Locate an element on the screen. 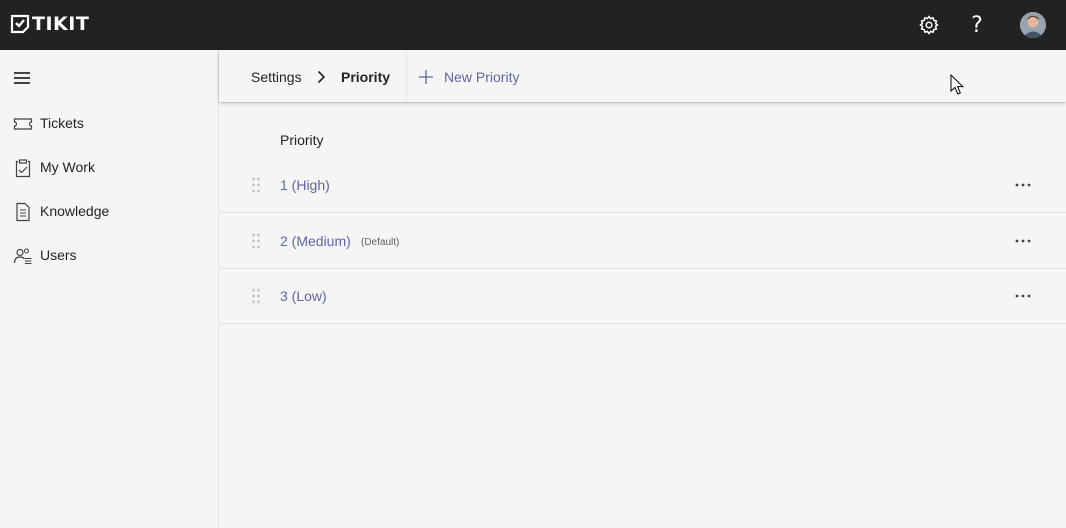 The width and height of the screenshot is (1066, 528). app-logo: TIKIT is located at coordinates (49, 24).